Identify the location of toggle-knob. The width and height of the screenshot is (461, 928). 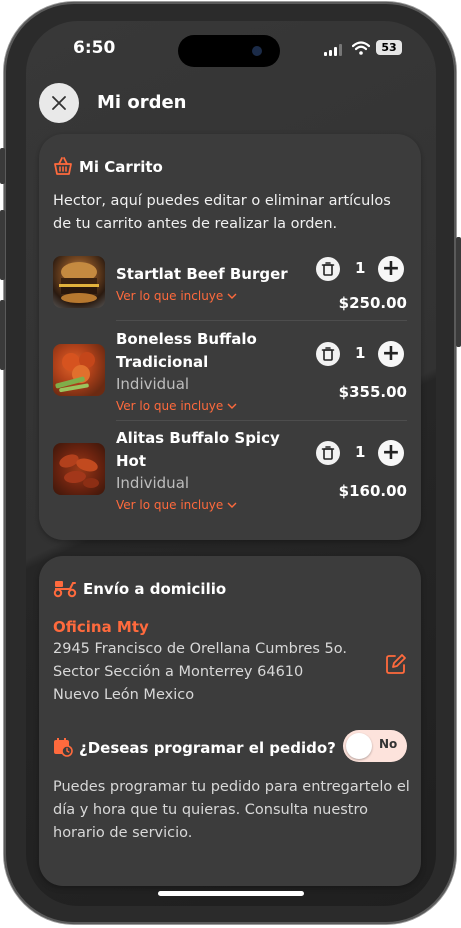
(359, 746).